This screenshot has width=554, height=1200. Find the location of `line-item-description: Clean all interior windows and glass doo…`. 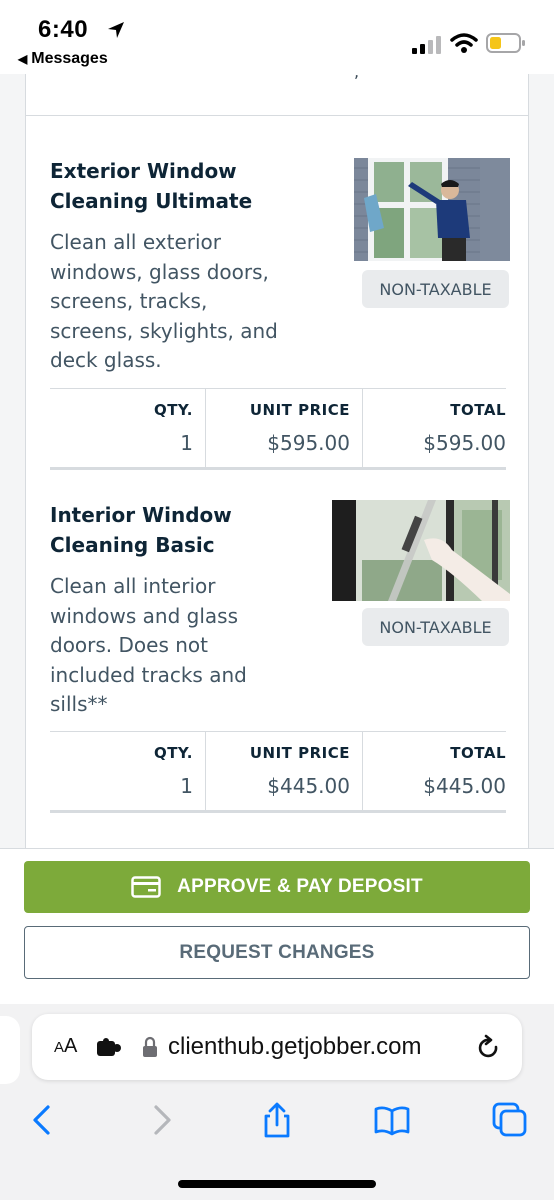

line-item-description: Clean all interior windows and glass doo… is located at coordinates (148, 645).